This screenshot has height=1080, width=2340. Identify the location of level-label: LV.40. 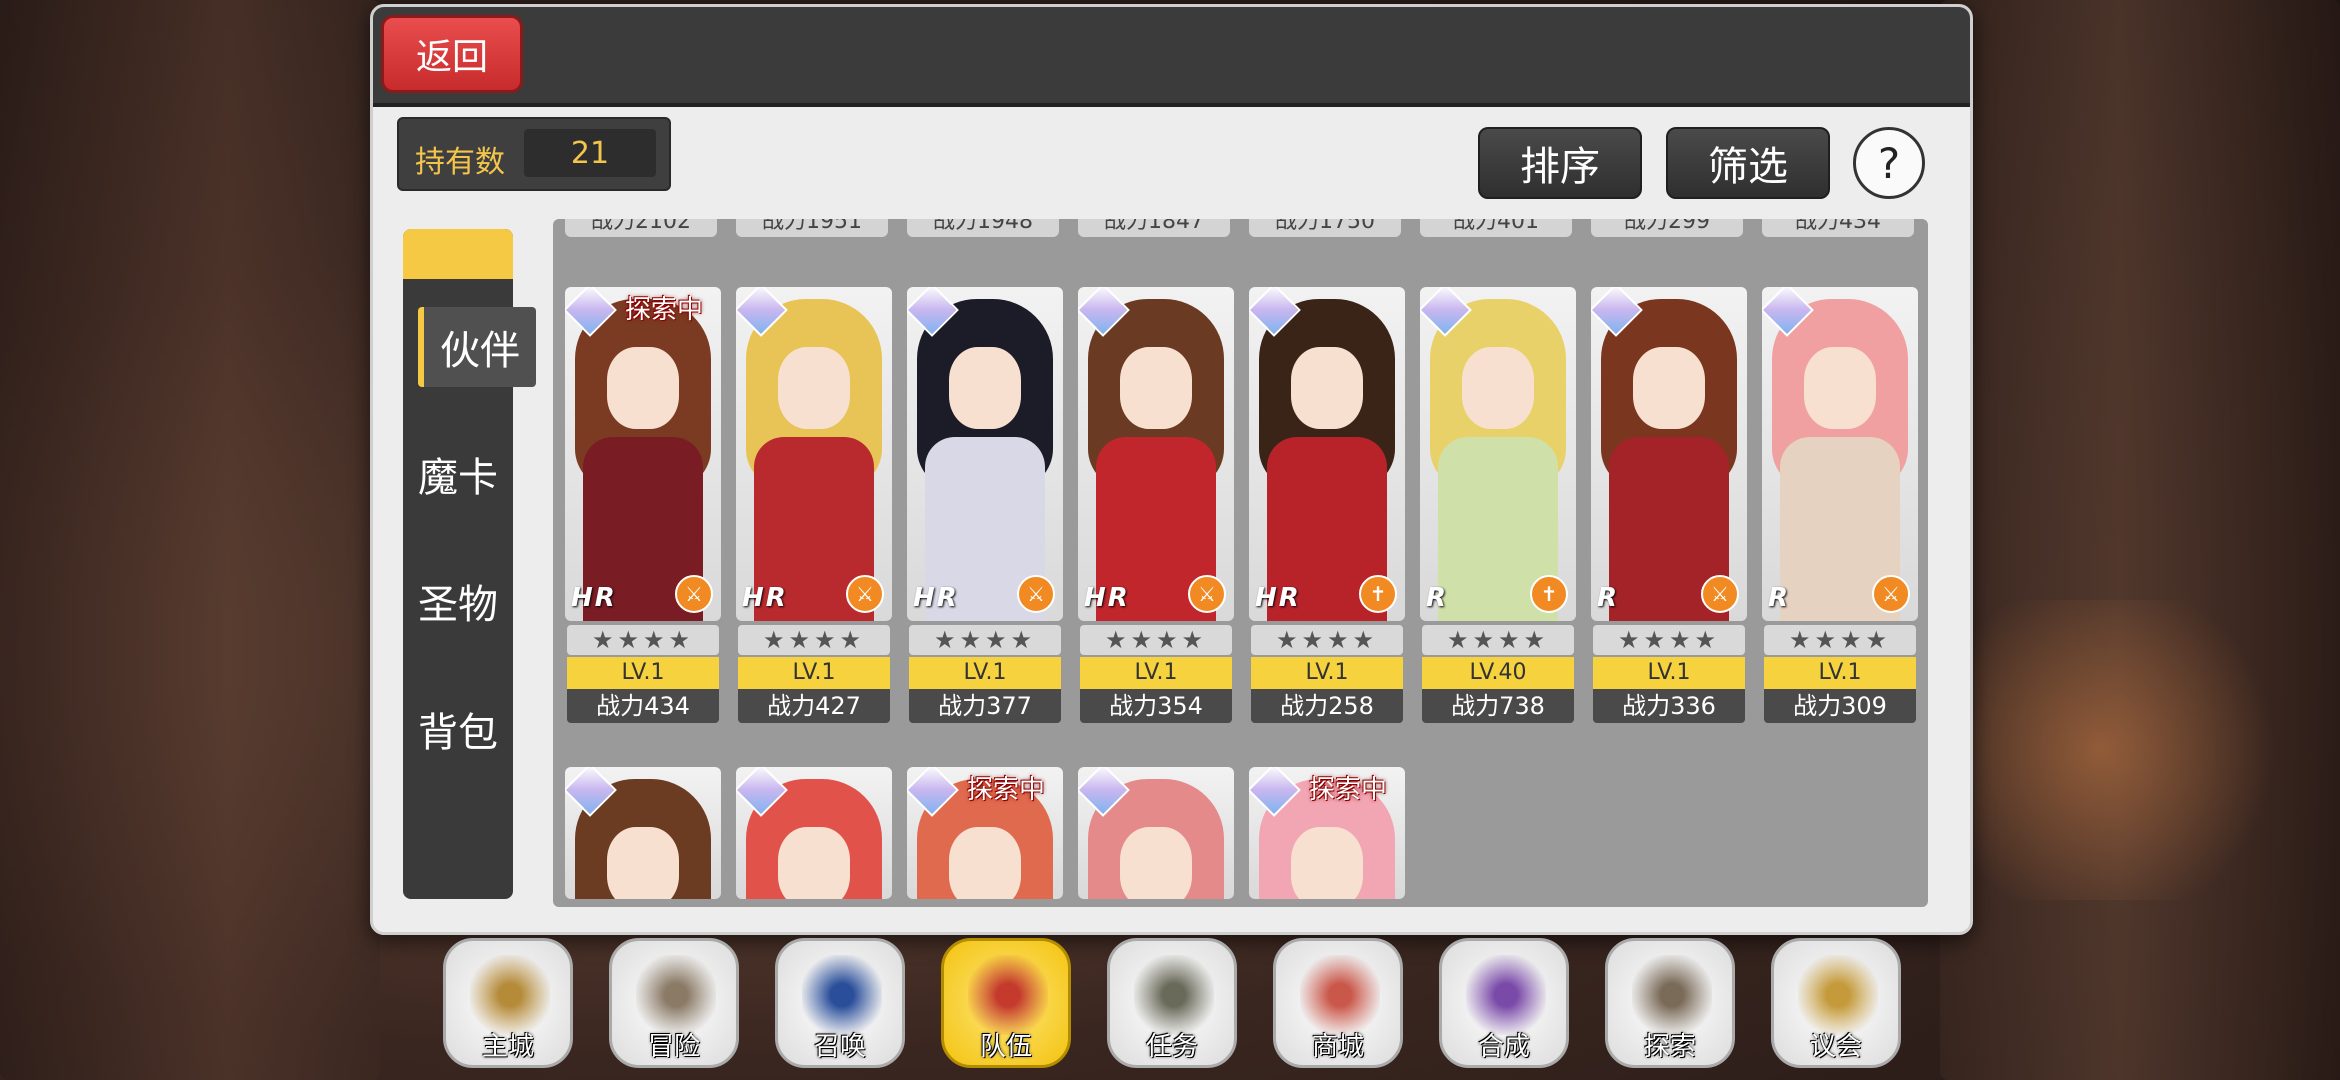
(1498, 673).